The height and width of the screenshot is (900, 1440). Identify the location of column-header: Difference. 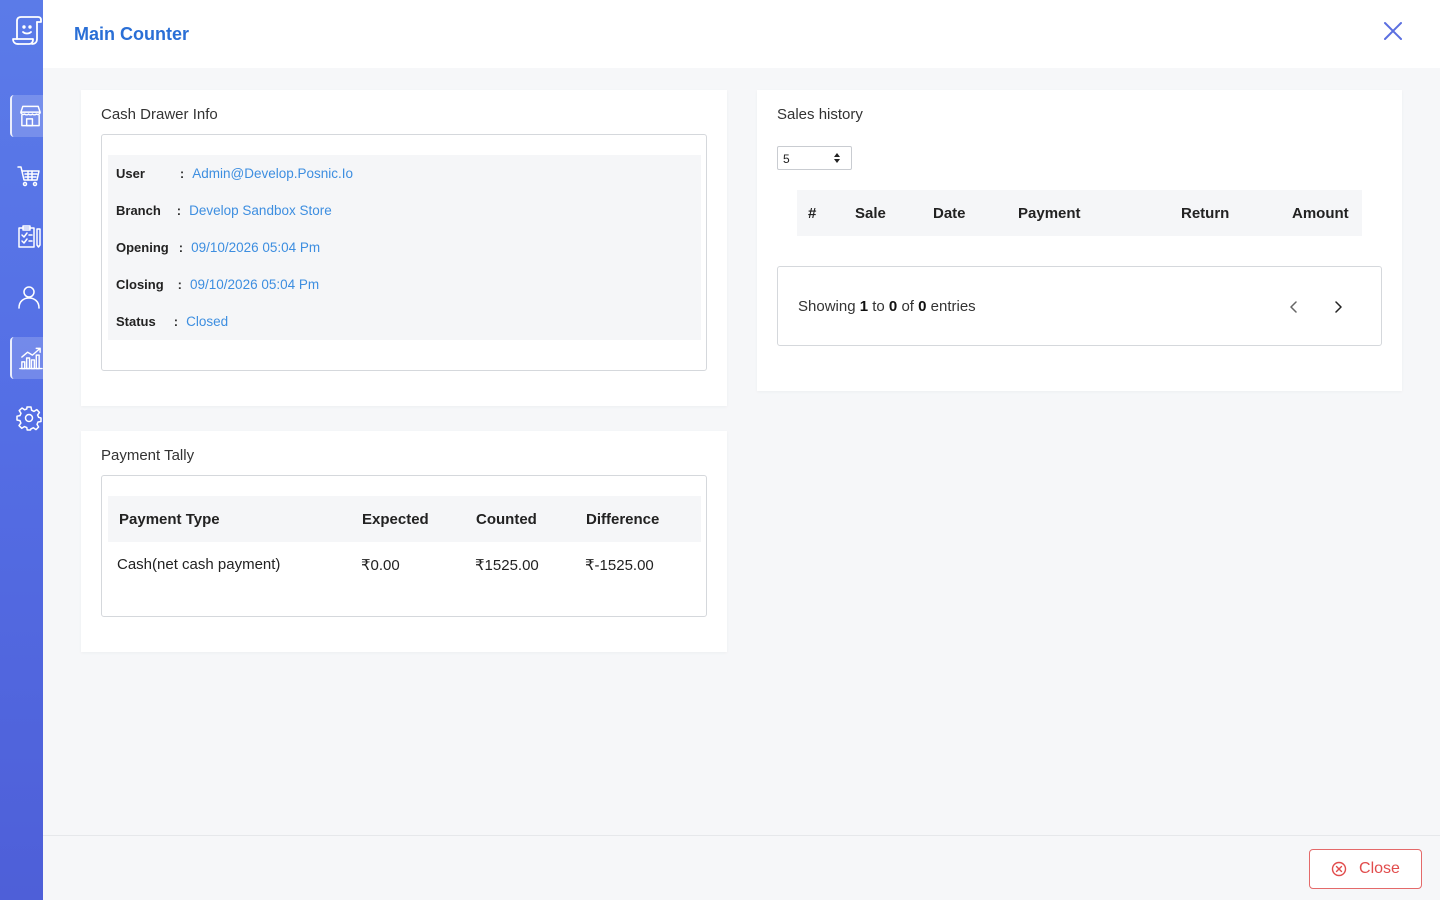
(623, 519).